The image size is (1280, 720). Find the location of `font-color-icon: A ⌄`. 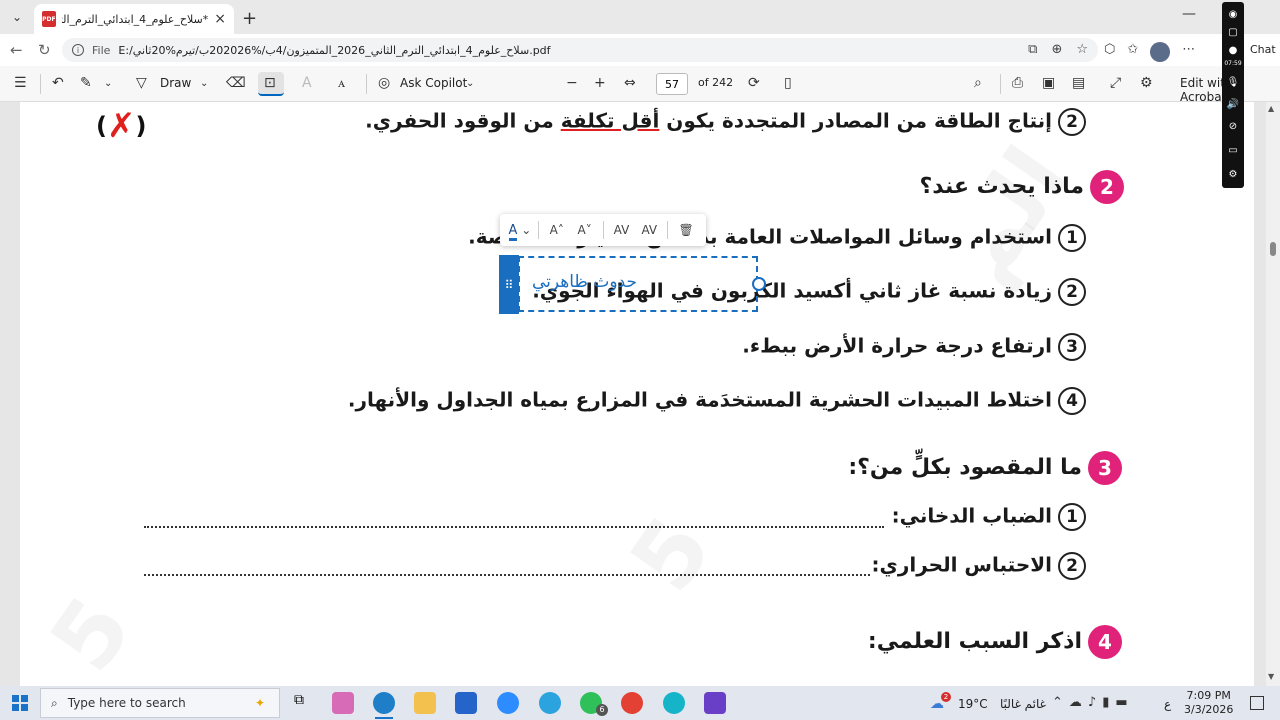

font-color-icon: A ⌄ is located at coordinates (520, 231).